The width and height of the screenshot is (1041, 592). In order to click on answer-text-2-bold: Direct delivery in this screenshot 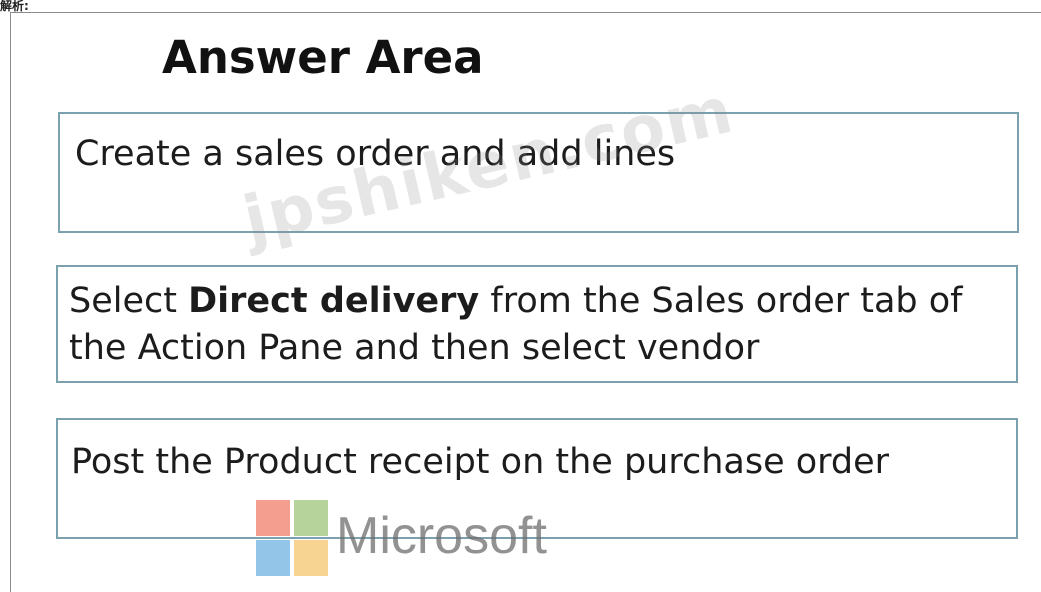, I will do `click(334, 301)`.